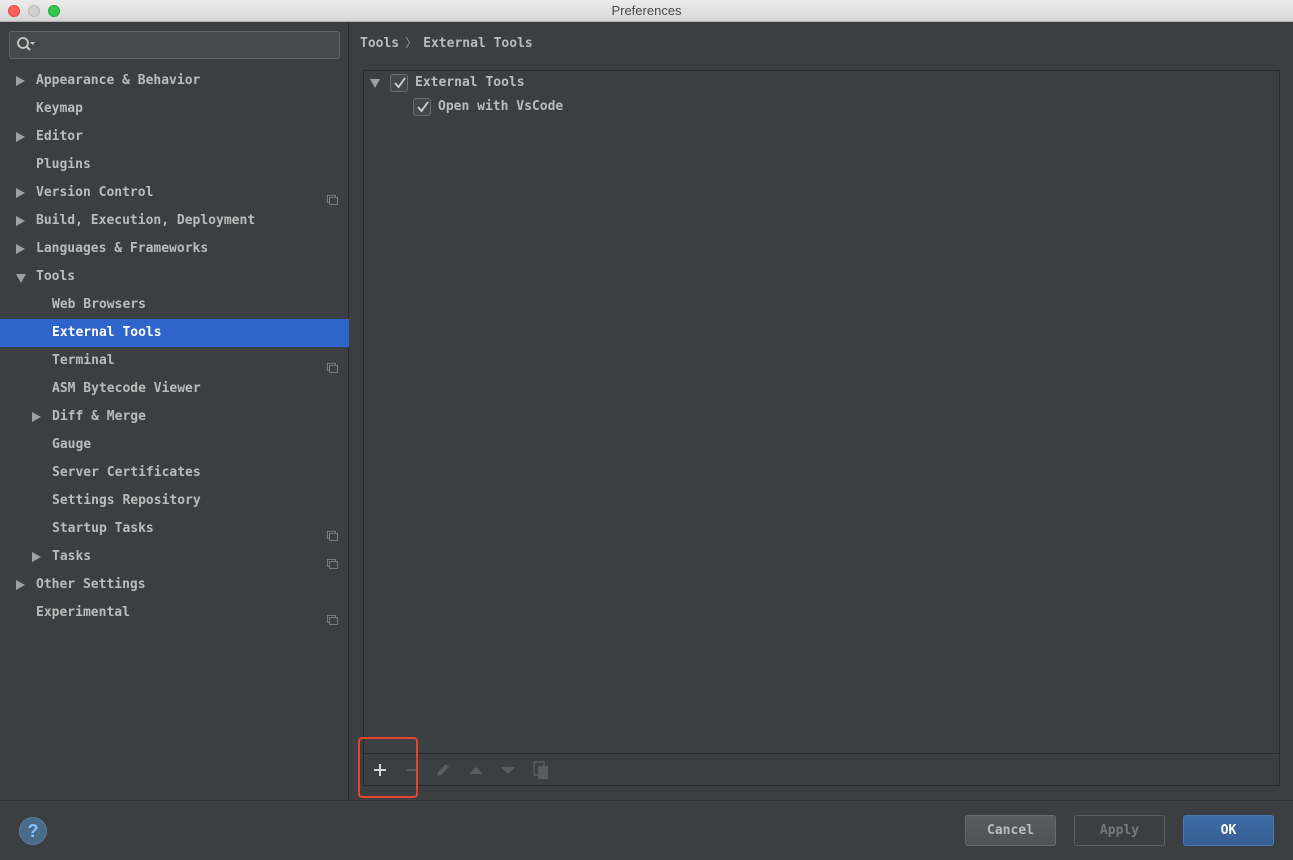 Image resolution: width=1293 pixels, height=860 pixels. What do you see at coordinates (821, 769) in the screenshot?
I see `tools-toolbar` at bounding box center [821, 769].